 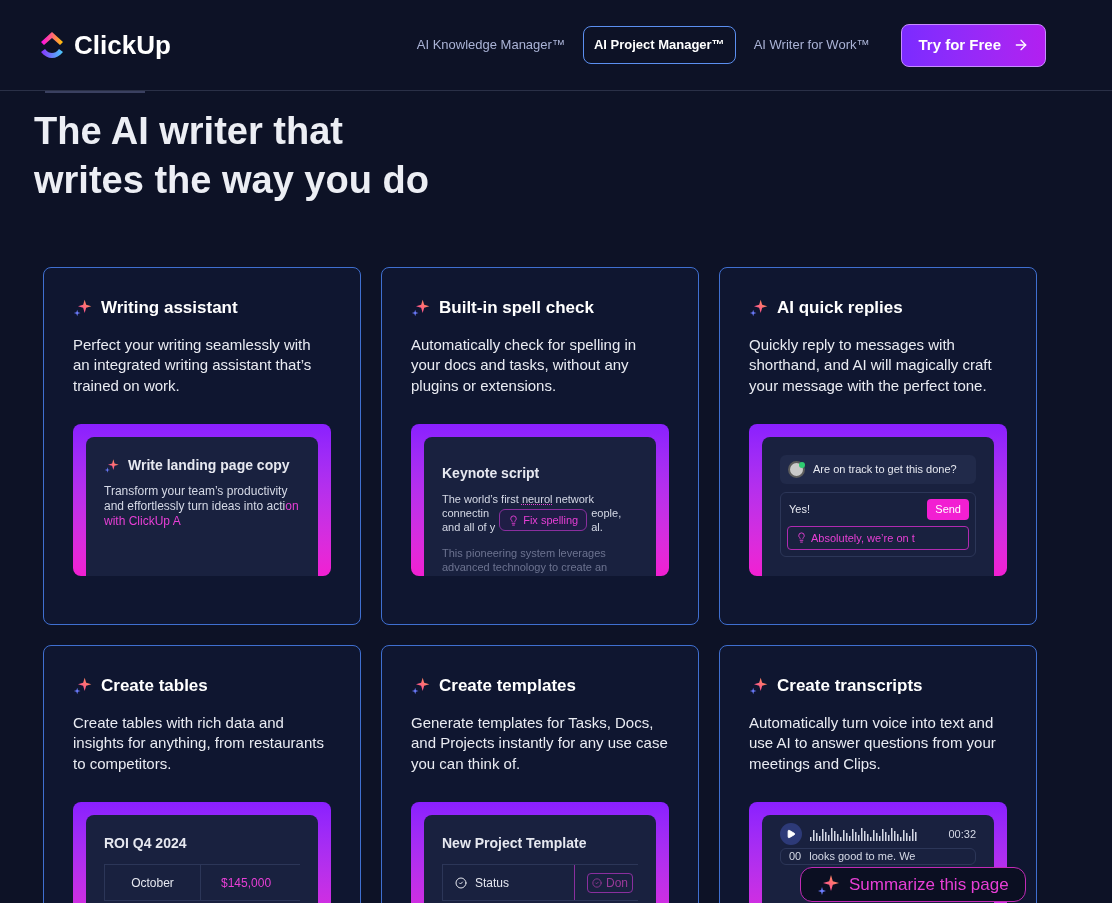 What do you see at coordinates (840, 308) in the screenshot?
I see `feature-title: AI quick replies` at bounding box center [840, 308].